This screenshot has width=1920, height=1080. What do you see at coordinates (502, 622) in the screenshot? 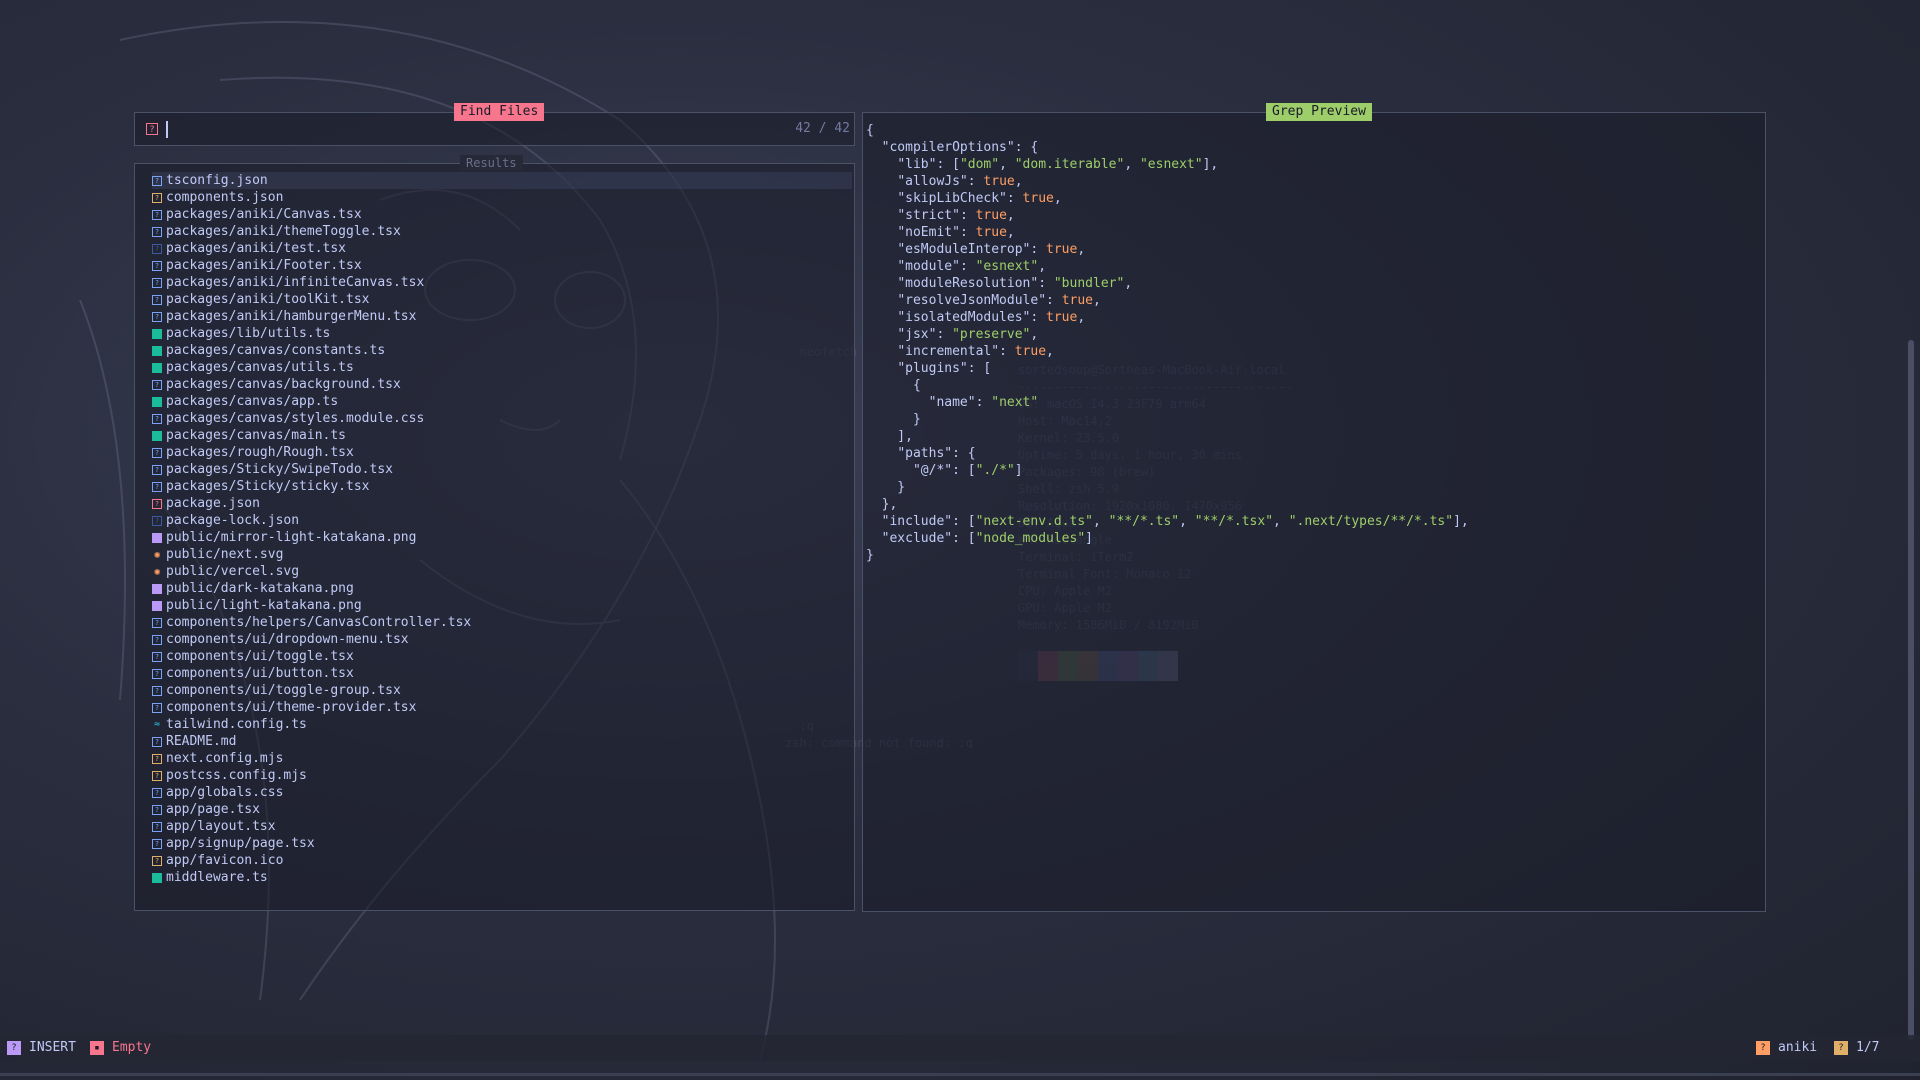
I see `result-row: ? components/helpers/CanvasController.tsx` at bounding box center [502, 622].